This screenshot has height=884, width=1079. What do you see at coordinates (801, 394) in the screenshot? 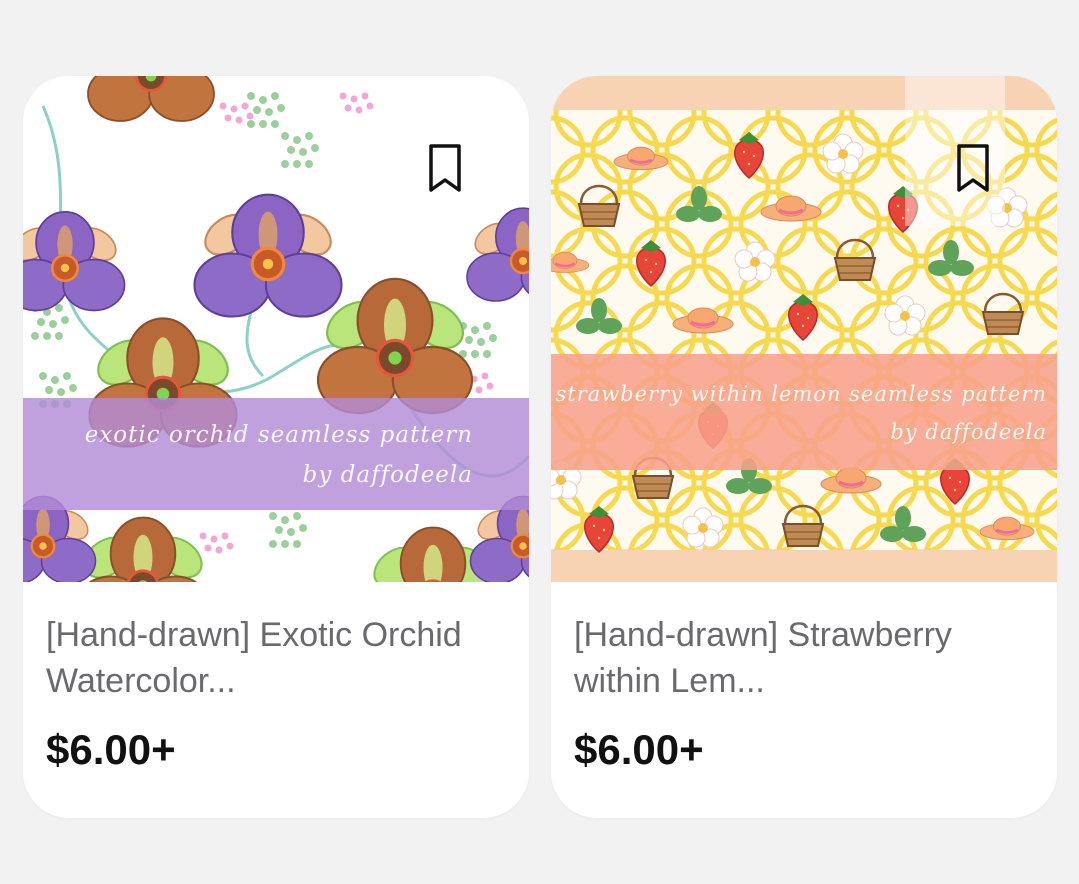
I see `image-caption-title: strawberry within lemon seamless pattern` at bounding box center [801, 394].